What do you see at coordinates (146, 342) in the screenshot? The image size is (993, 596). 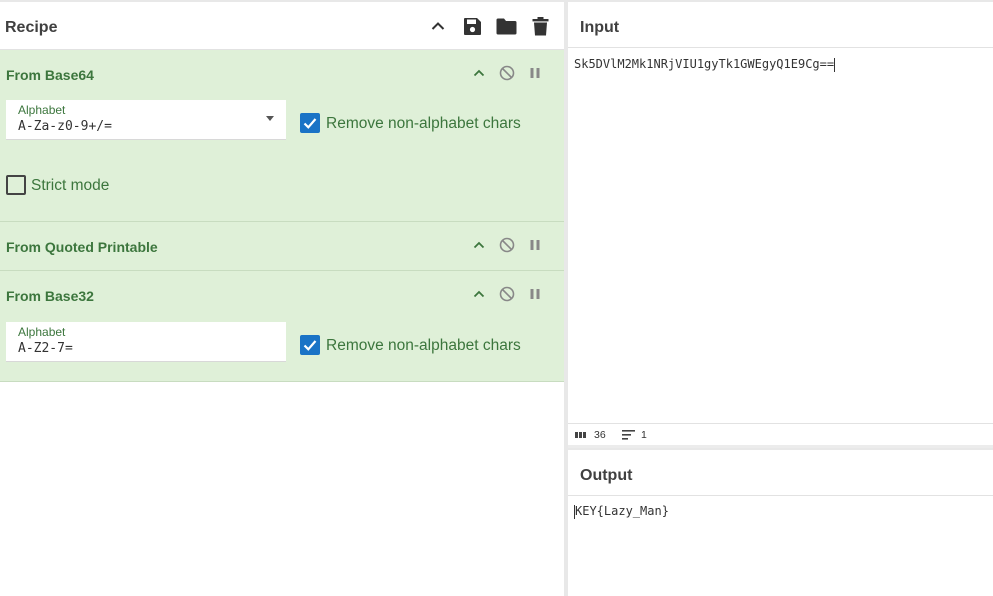 I see `alphabet-input: Alphabet A-Z2-7=` at bounding box center [146, 342].